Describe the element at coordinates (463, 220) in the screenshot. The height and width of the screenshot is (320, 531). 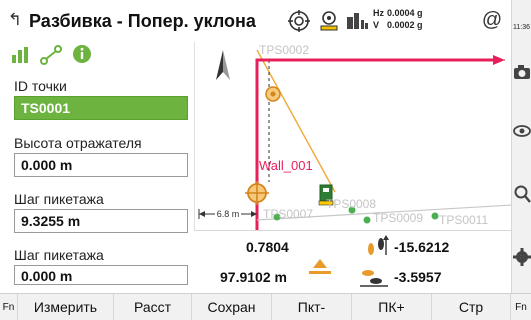
I see `map-label-tps0011: TPS0011` at that location.